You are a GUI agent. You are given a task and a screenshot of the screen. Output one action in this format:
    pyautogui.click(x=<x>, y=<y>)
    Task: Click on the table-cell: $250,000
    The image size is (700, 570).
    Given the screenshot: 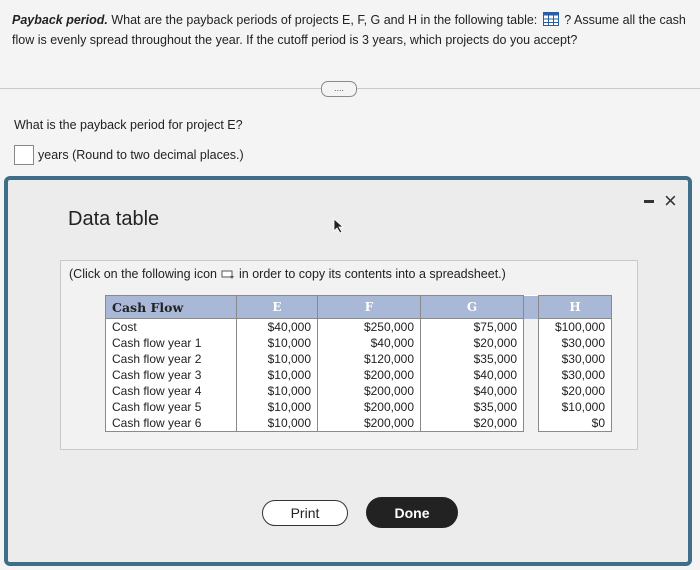 What is the action you would take?
    pyautogui.click(x=369, y=326)
    